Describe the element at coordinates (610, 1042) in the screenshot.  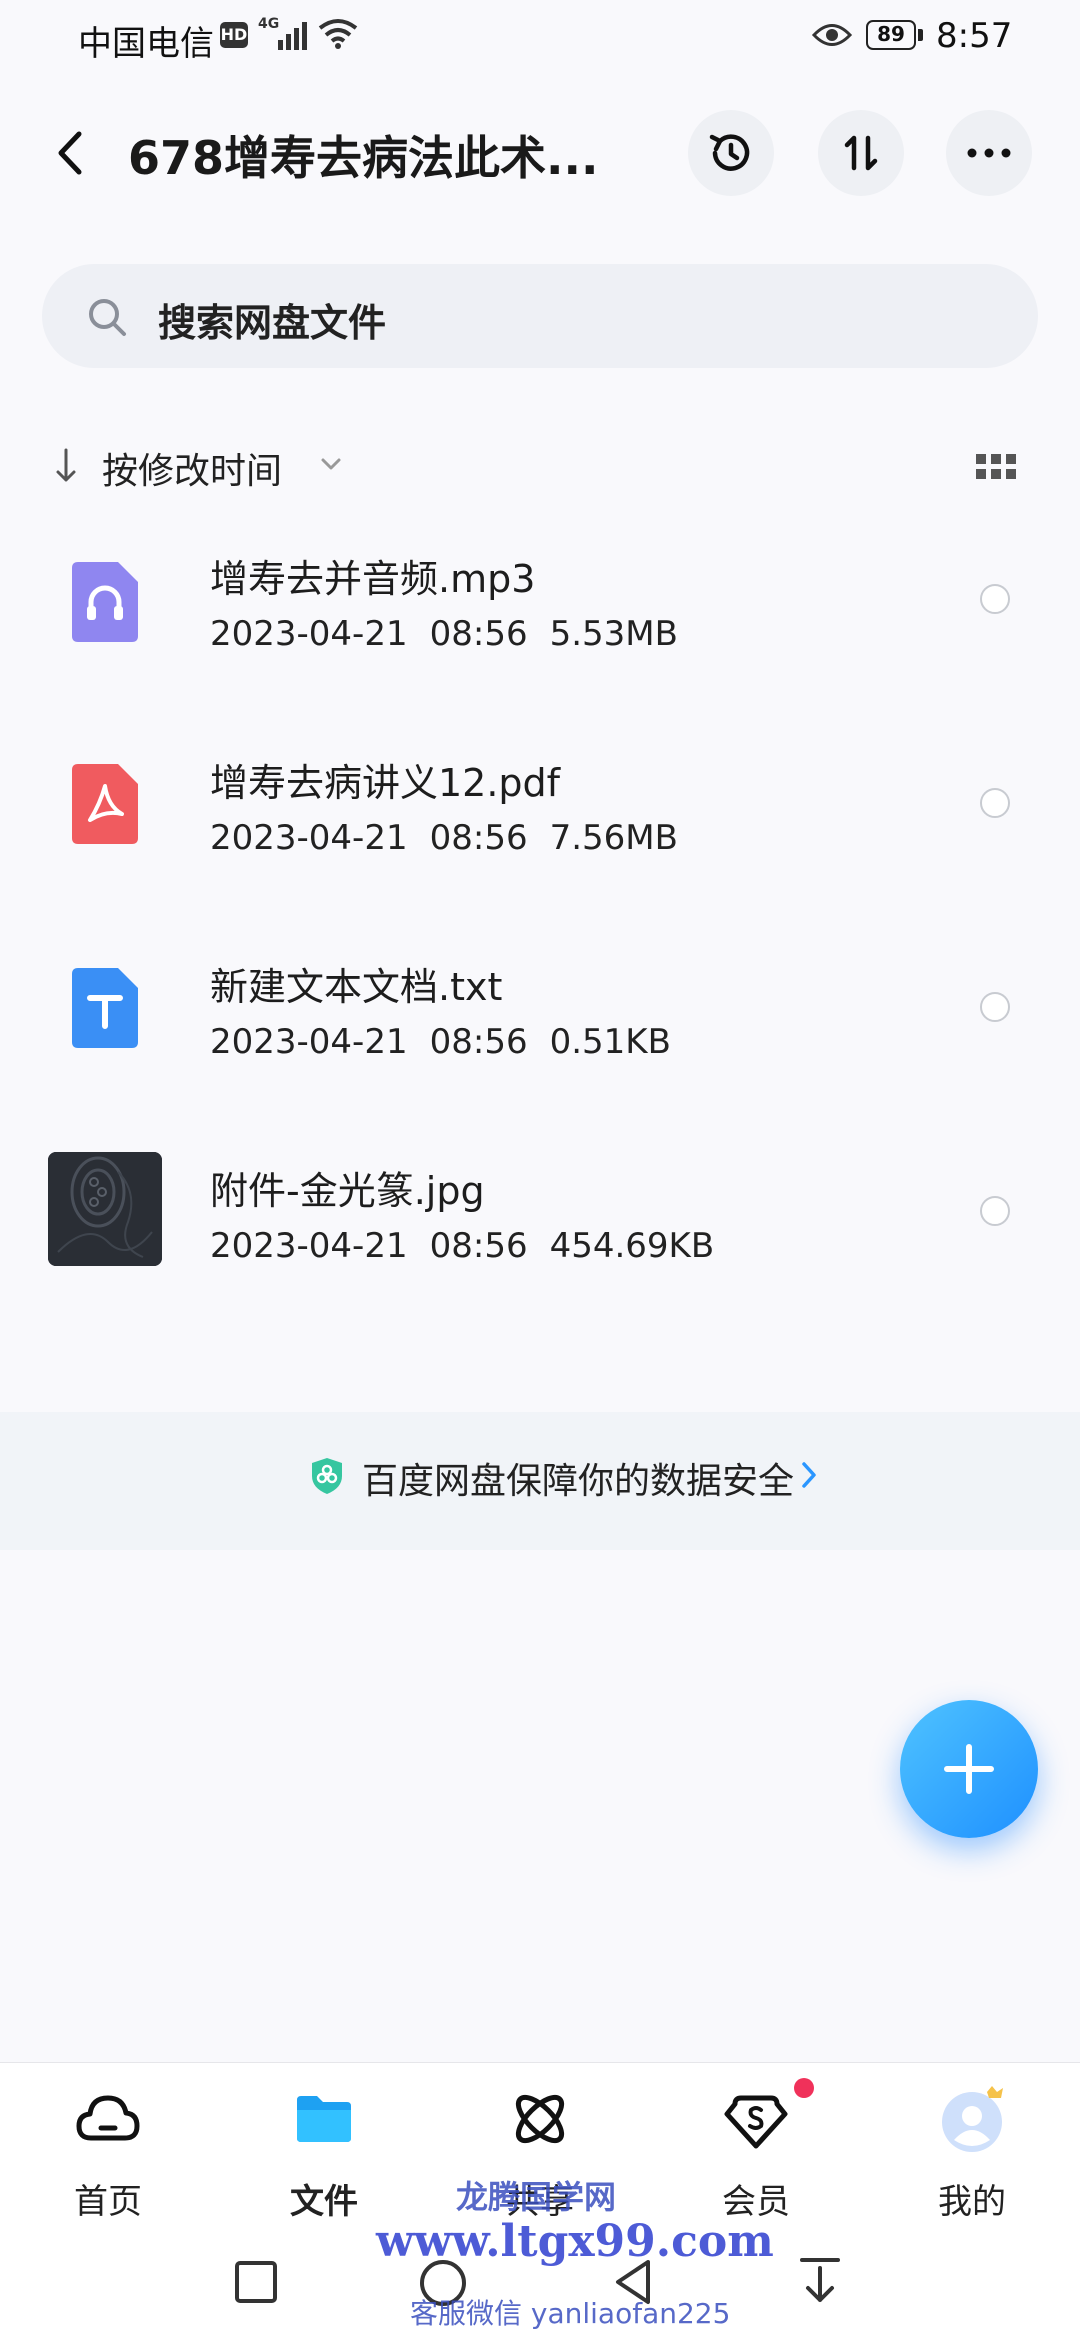
I see `file-size: 0.51KB` at that location.